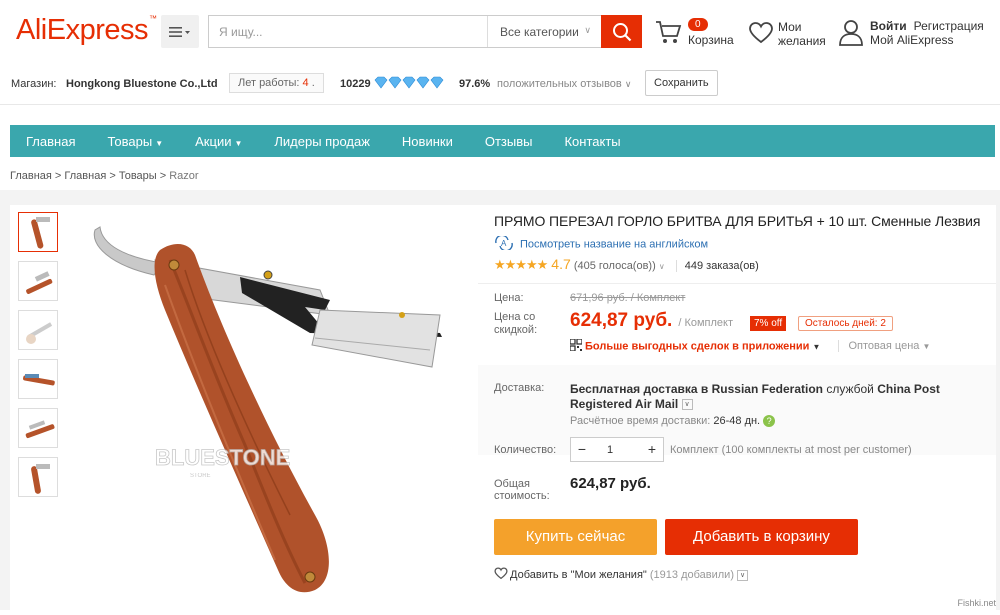  I want to click on wishlist-dropdown: ∨, so click(742, 575).